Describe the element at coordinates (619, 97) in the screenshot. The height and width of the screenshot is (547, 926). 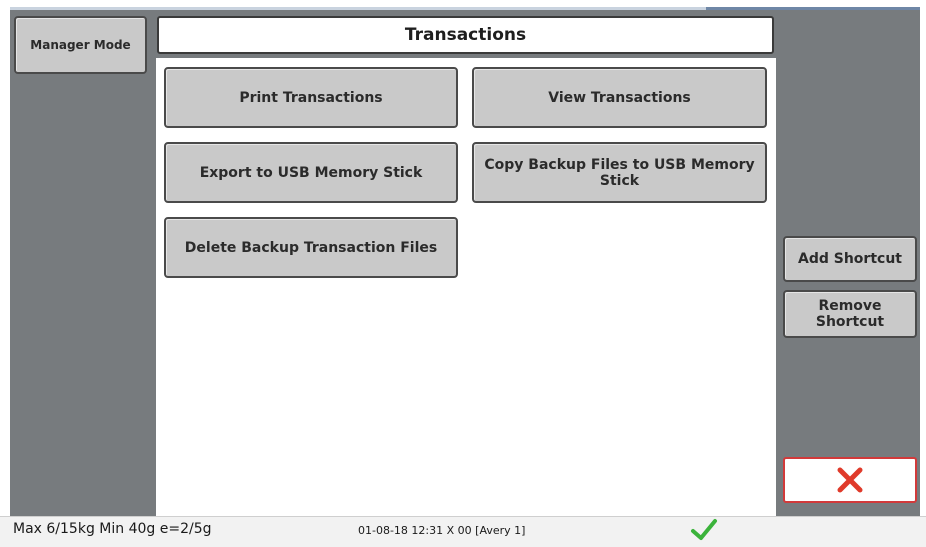
I see `view-transactions-button: View Transactions` at that location.